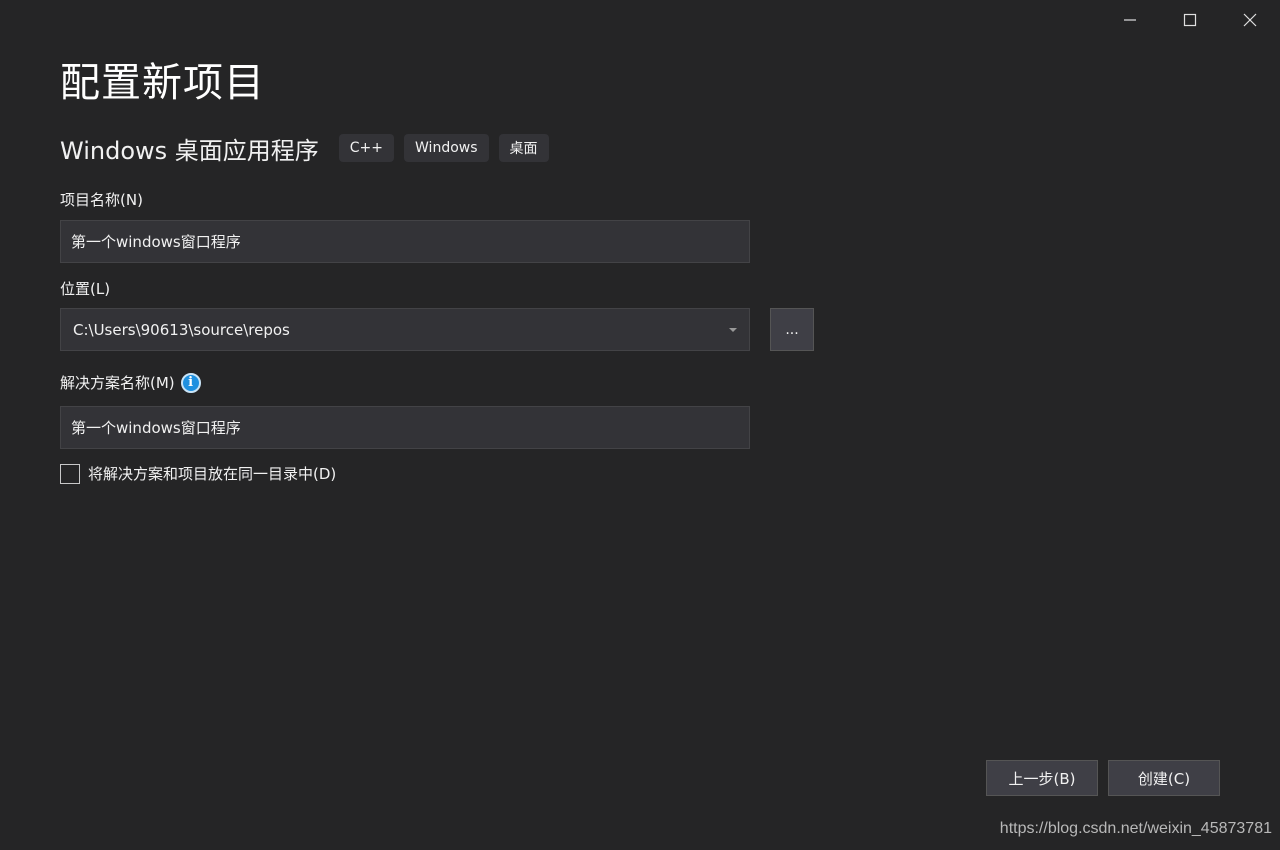  What do you see at coordinates (405, 427) in the screenshot?
I see `solution-name-input` at bounding box center [405, 427].